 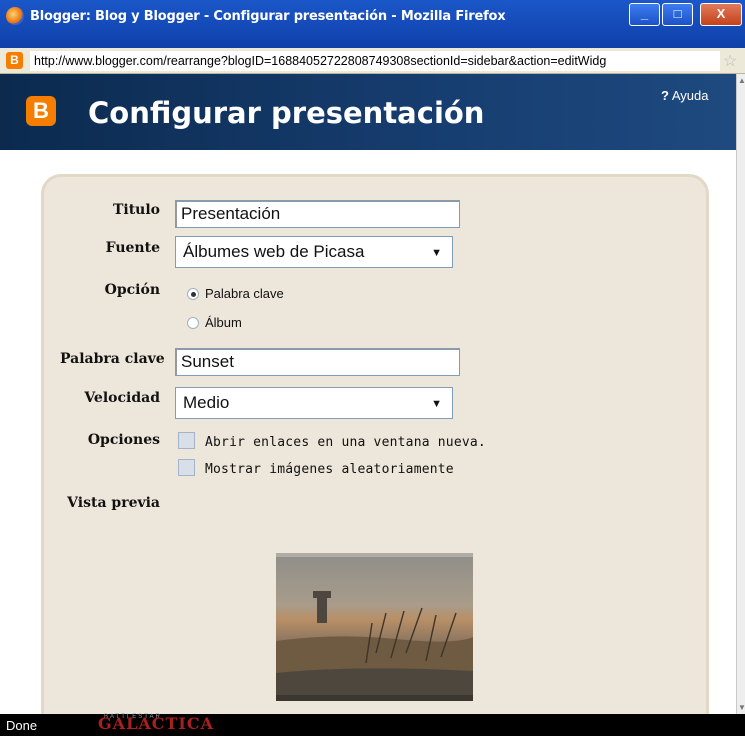 What do you see at coordinates (730, 61) in the screenshot?
I see `bookmark-star-icon: ☆` at bounding box center [730, 61].